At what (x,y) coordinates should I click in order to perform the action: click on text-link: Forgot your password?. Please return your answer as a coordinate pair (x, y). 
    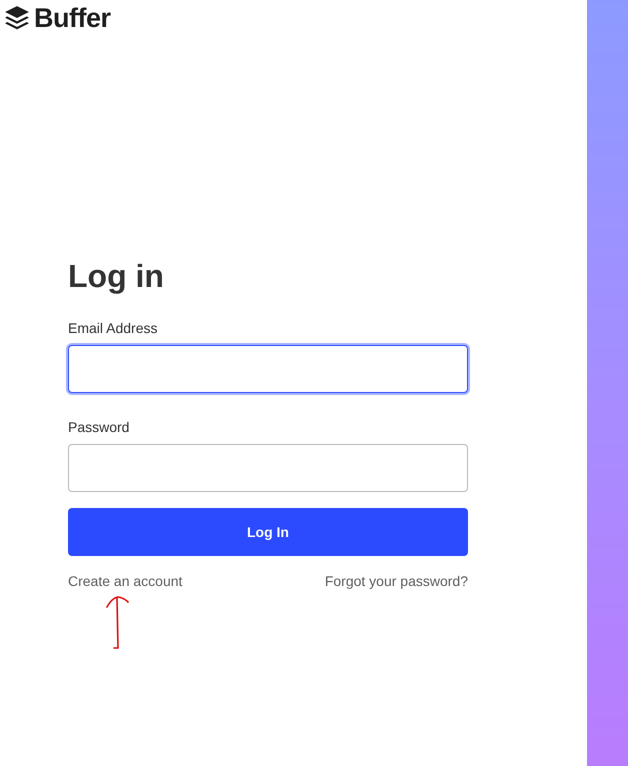
    Looking at the image, I should click on (396, 581).